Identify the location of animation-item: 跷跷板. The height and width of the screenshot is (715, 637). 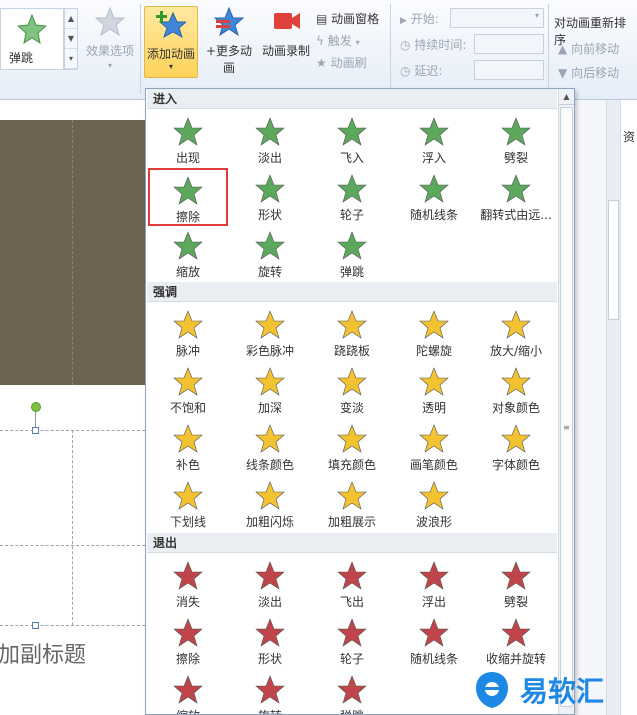
(352, 333).